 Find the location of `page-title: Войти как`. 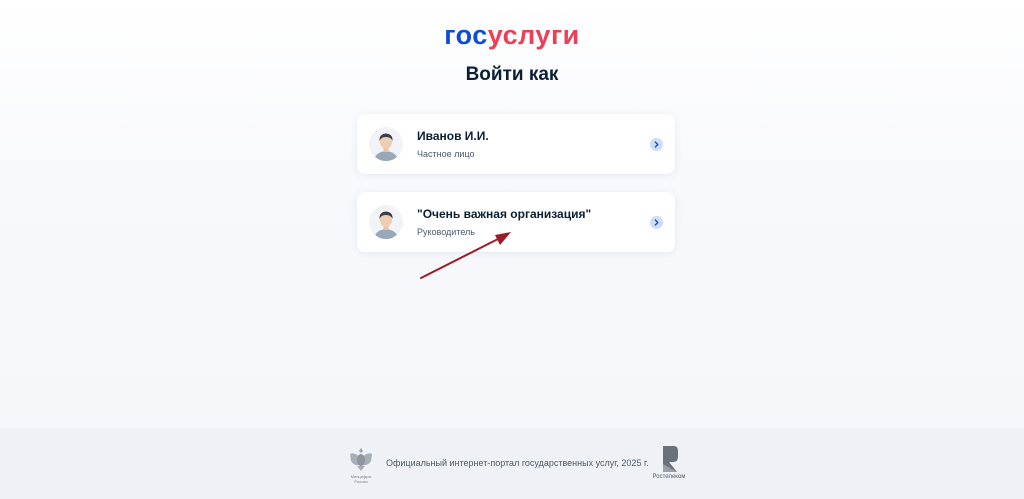

page-title: Войти как is located at coordinates (512, 74).